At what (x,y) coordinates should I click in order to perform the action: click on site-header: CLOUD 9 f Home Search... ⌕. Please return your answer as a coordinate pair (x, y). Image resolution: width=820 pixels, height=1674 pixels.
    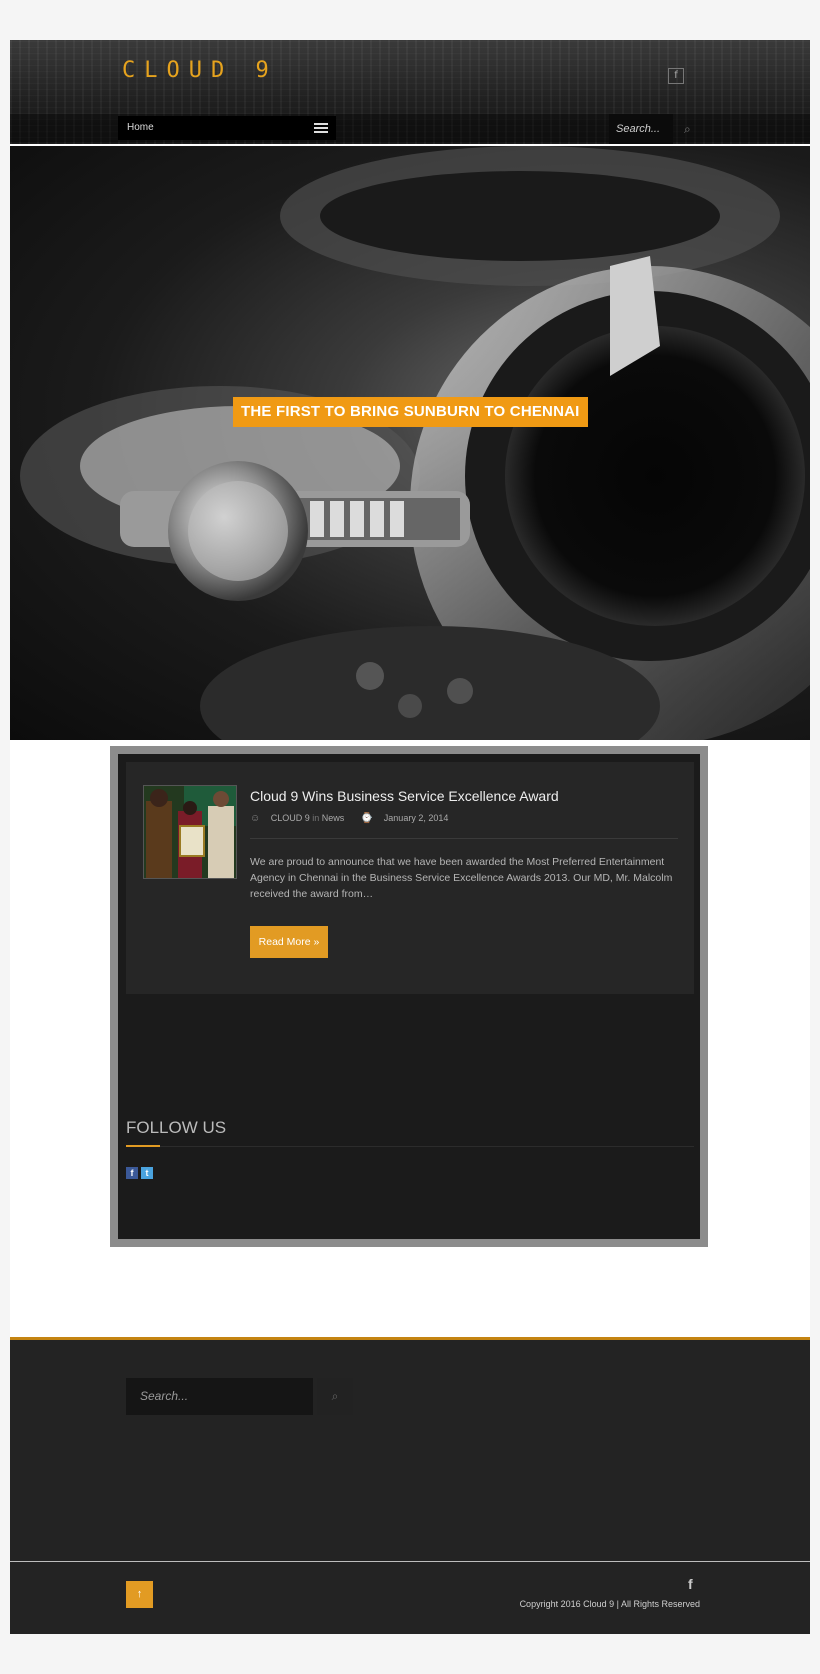
    Looking at the image, I should click on (410, 92).